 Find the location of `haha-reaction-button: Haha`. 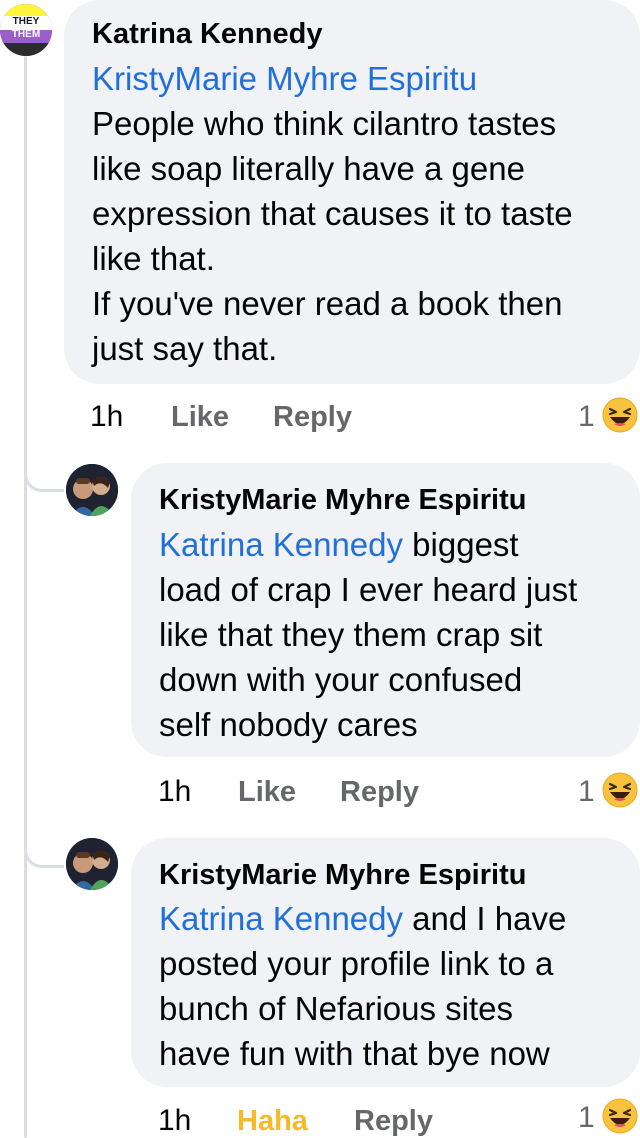

haha-reaction-button: Haha is located at coordinates (272, 1121).